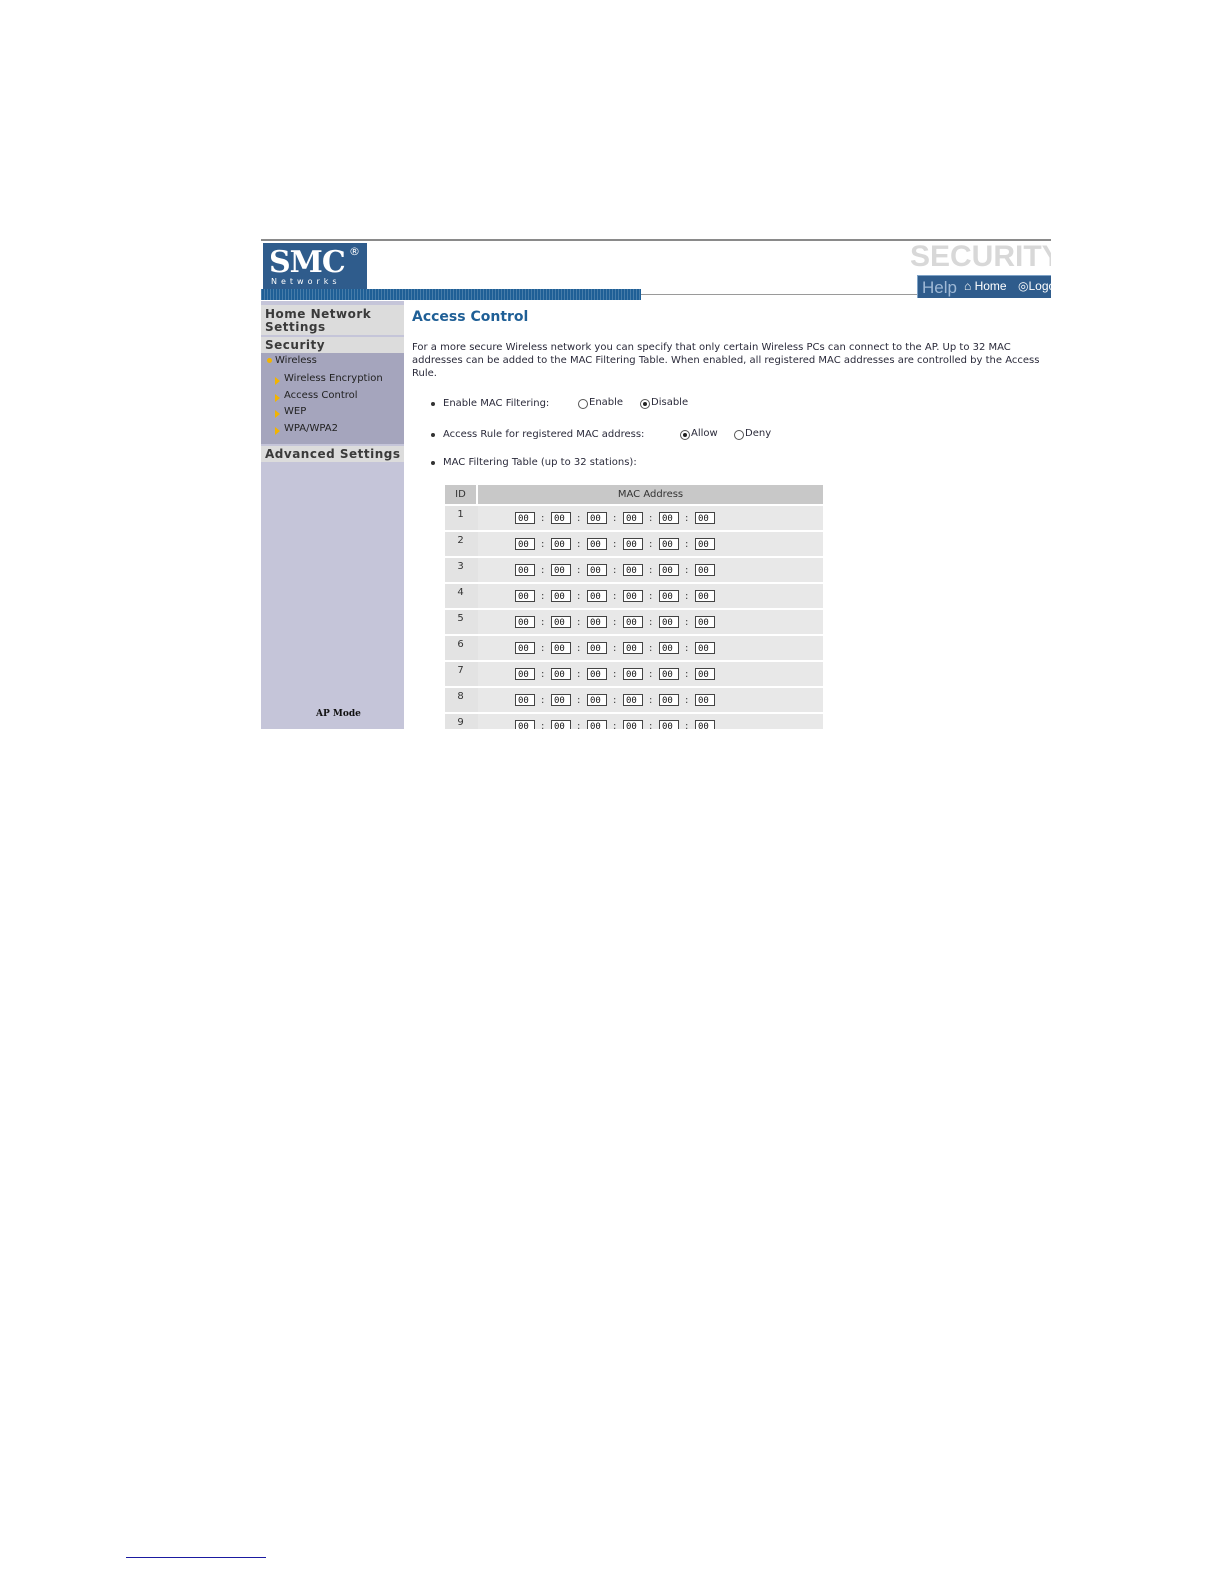  Describe the element at coordinates (307, 262) in the screenshot. I see `logo-name: SMC` at that location.